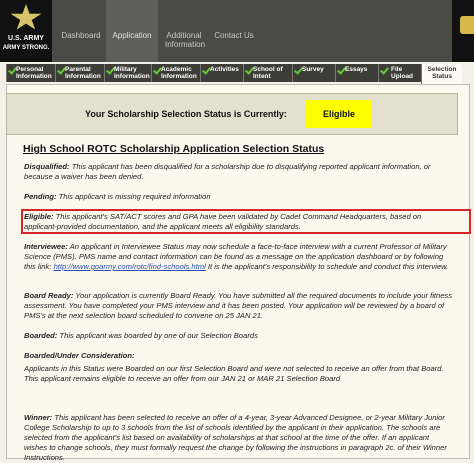 This screenshot has width=474, height=463. What do you see at coordinates (467, 25) in the screenshot?
I see `rotc-emblem-icon` at bounding box center [467, 25].